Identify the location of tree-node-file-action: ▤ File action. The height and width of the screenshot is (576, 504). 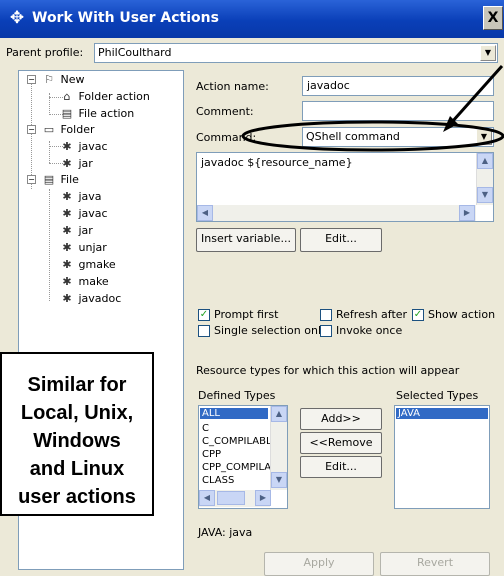
(96, 113).